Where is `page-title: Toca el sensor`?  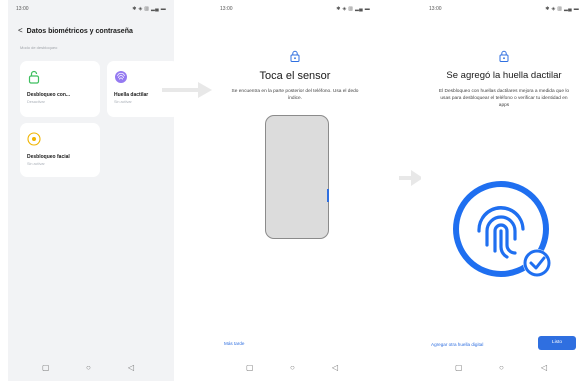 page-title: Toca el sensor is located at coordinates (295, 76).